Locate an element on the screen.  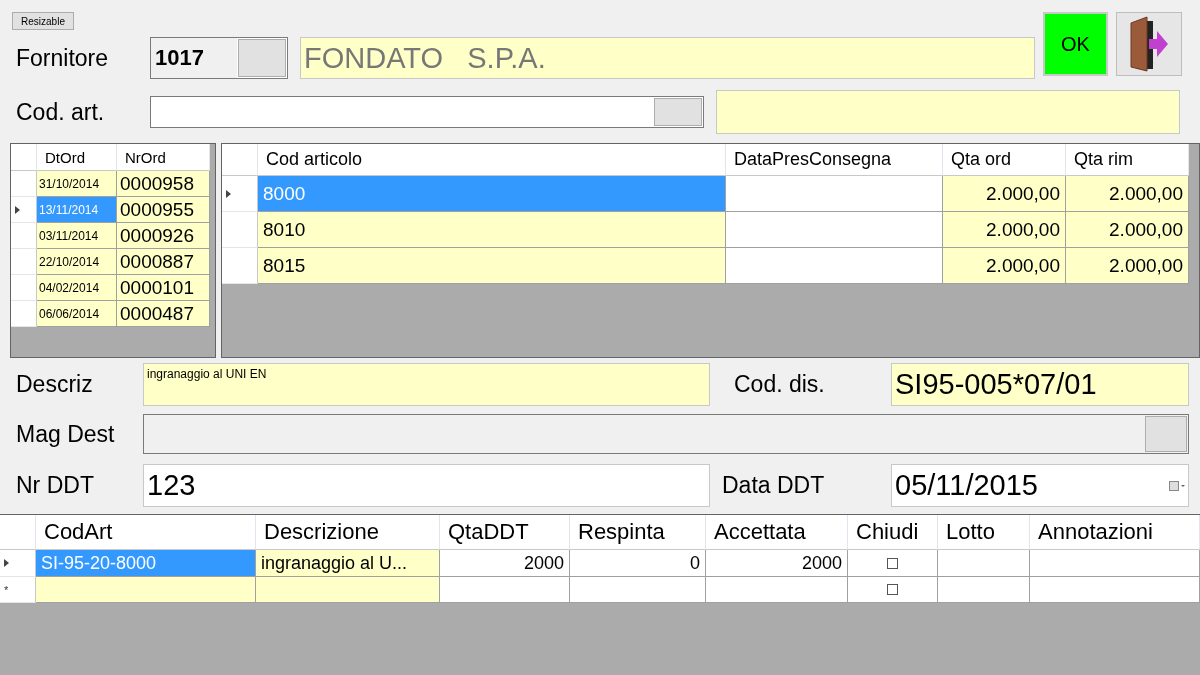
table-cell: 8010 is located at coordinates (492, 230).